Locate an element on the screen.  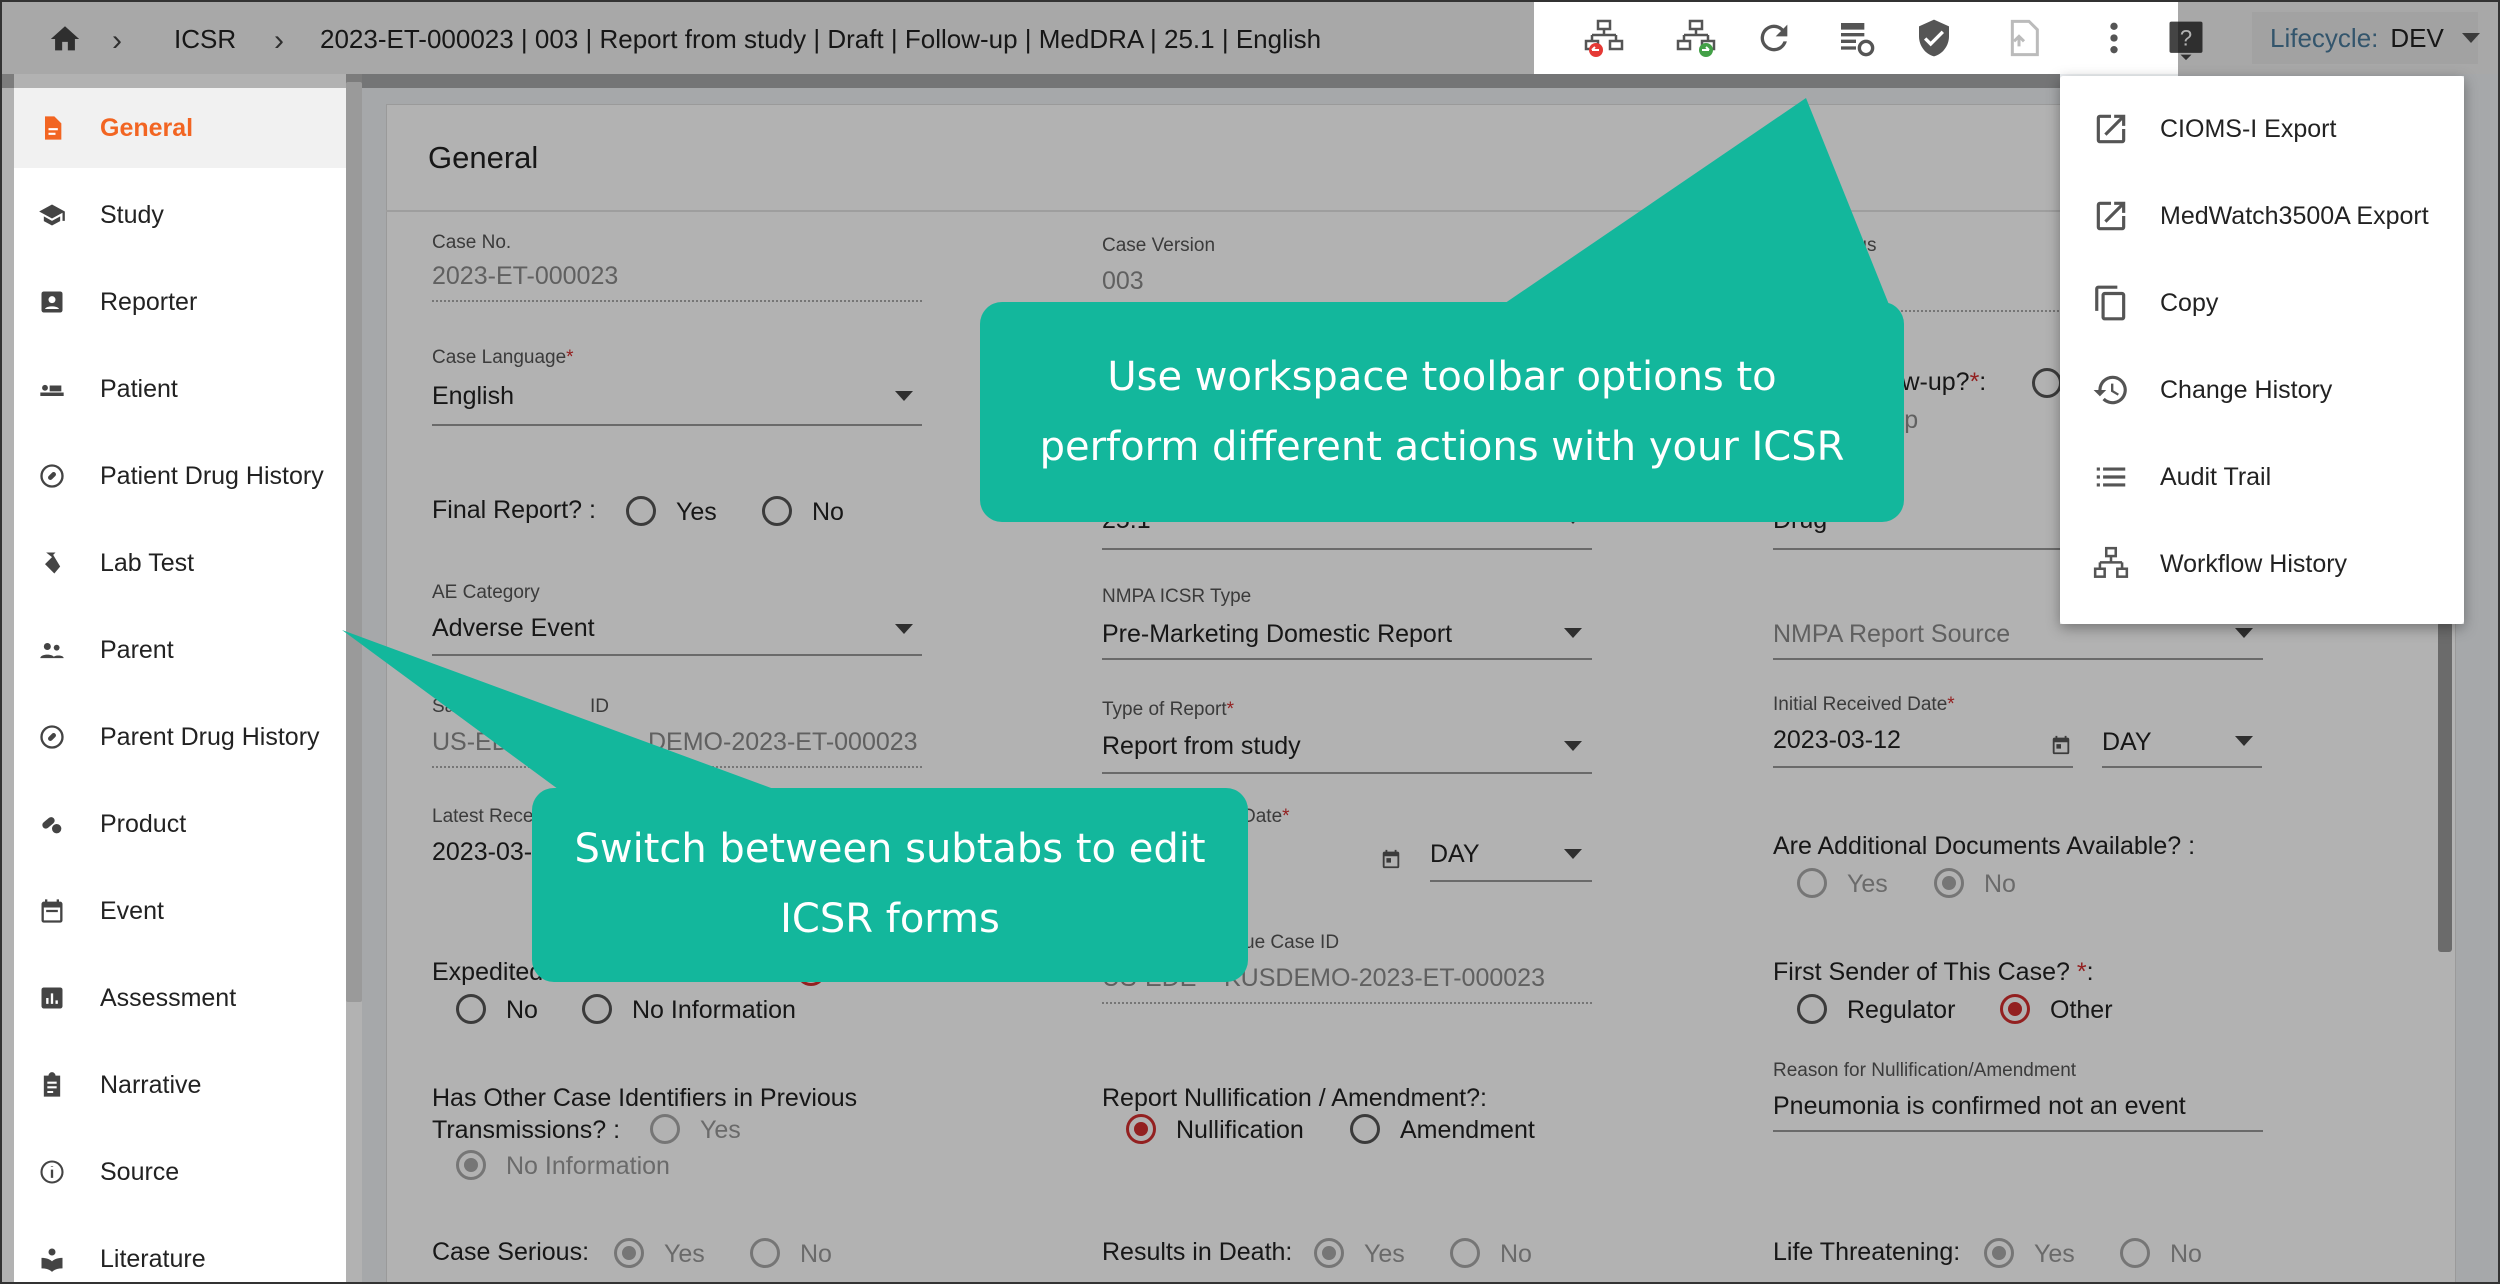
sidebar-item-label: Narrative is located at coordinates (151, 1084).